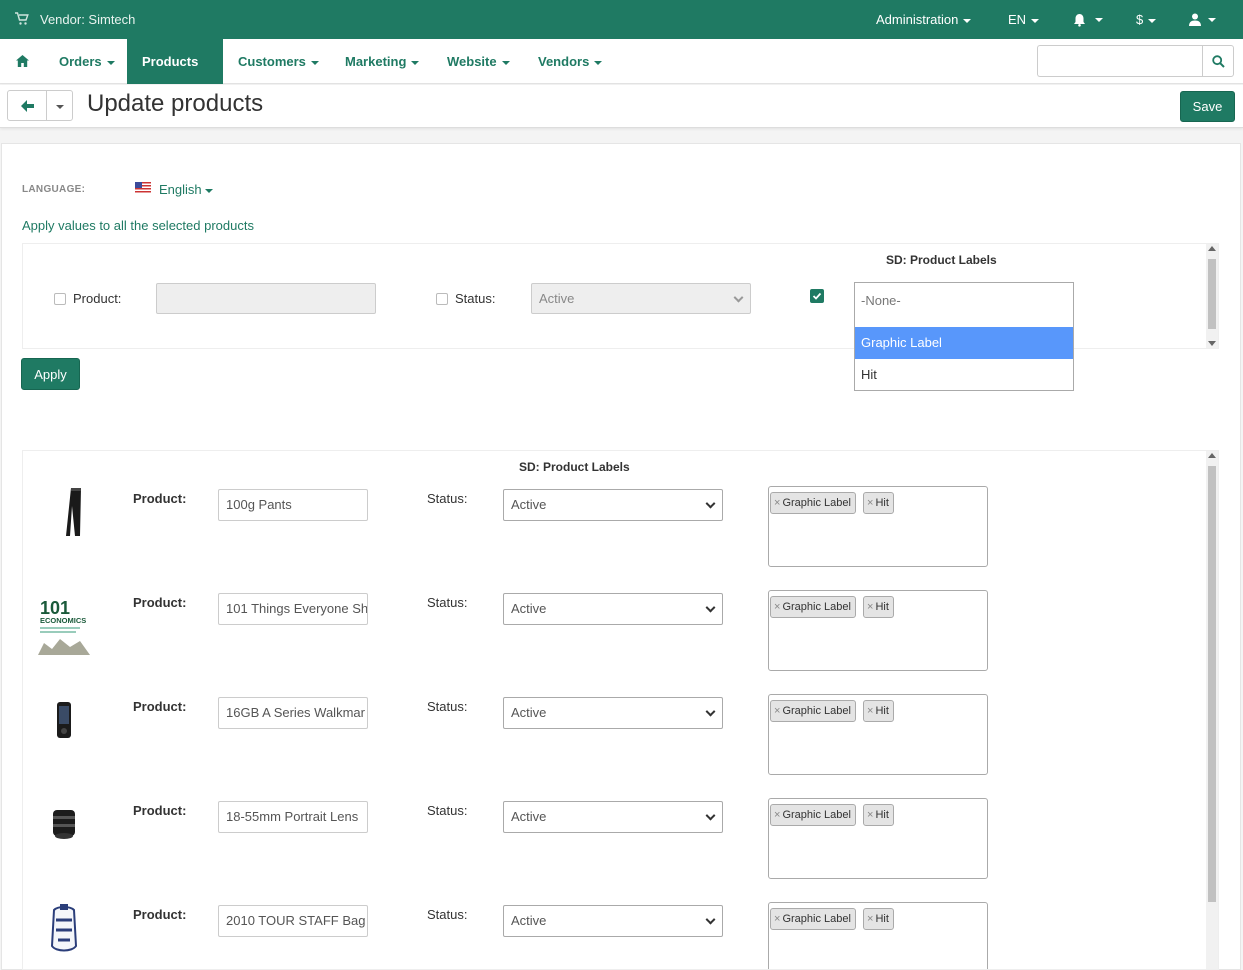  I want to click on language-selector: English, so click(186, 189).